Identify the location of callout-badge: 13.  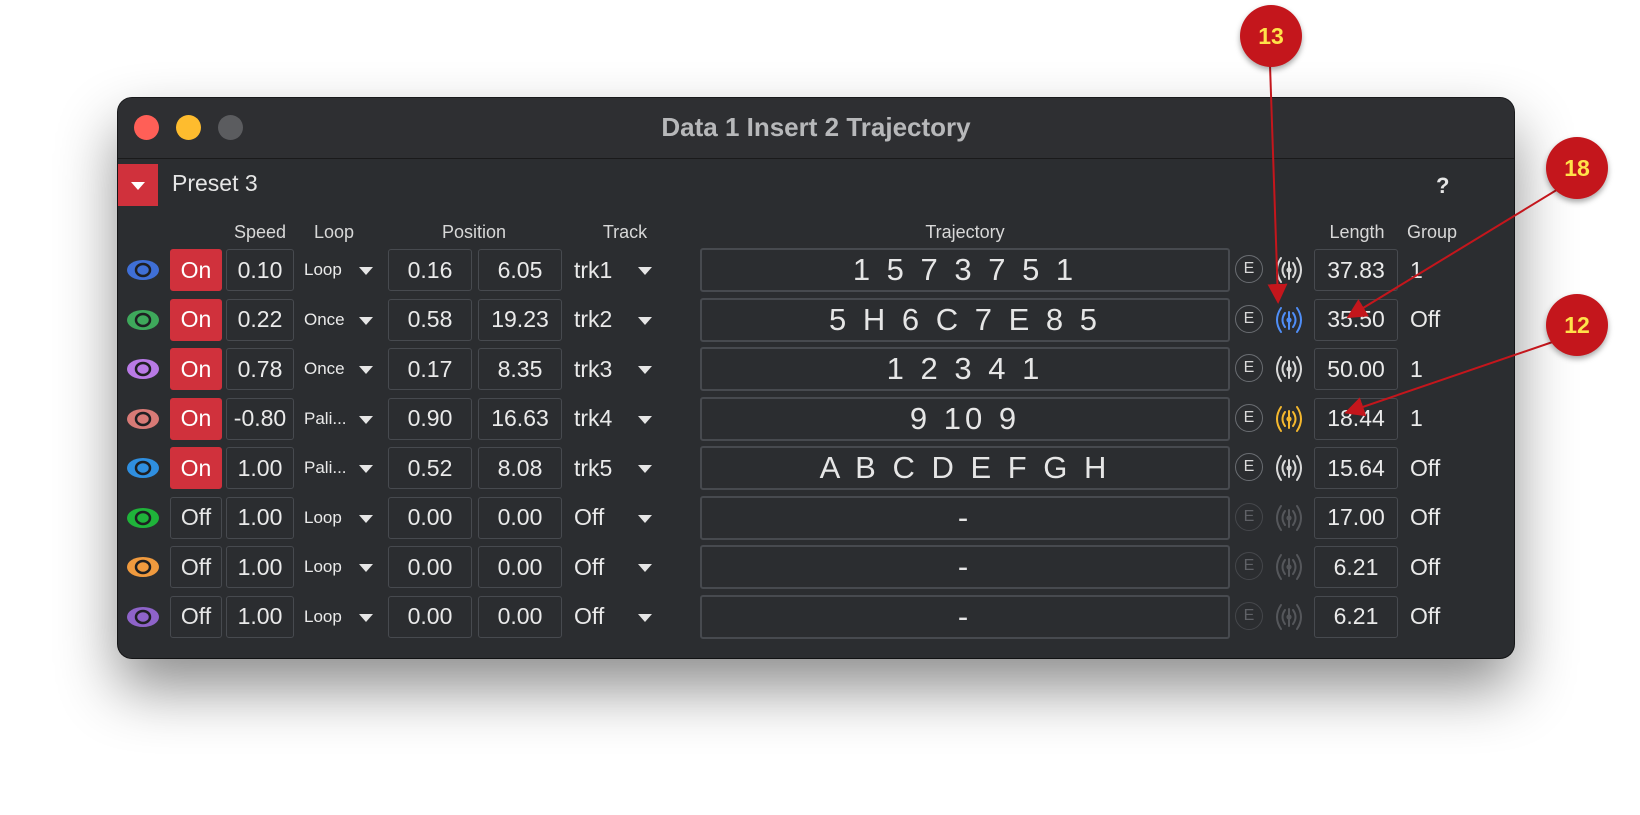
(1271, 36).